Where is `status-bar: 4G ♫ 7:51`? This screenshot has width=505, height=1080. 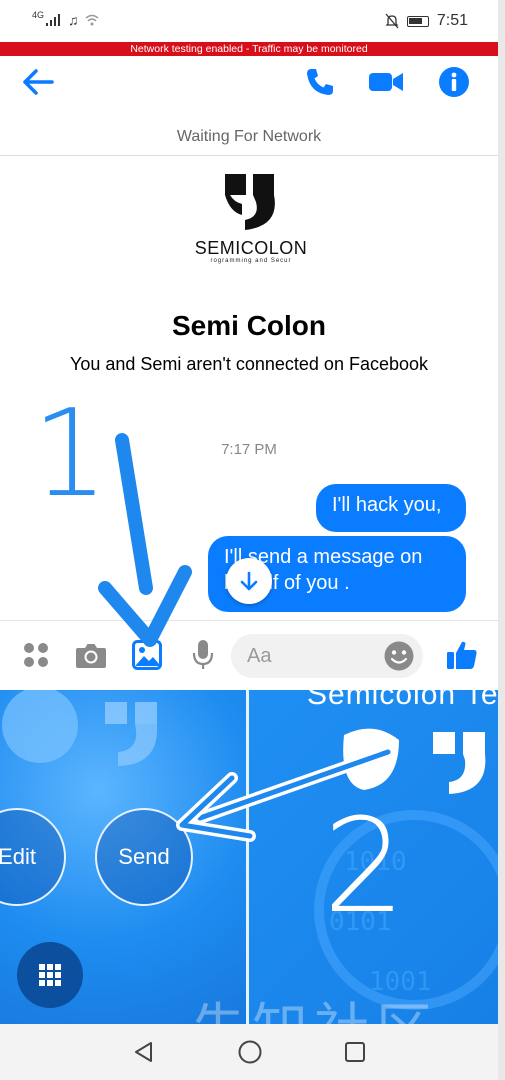 status-bar: 4G ♫ 7:51 is located at coordinates (249, 21).